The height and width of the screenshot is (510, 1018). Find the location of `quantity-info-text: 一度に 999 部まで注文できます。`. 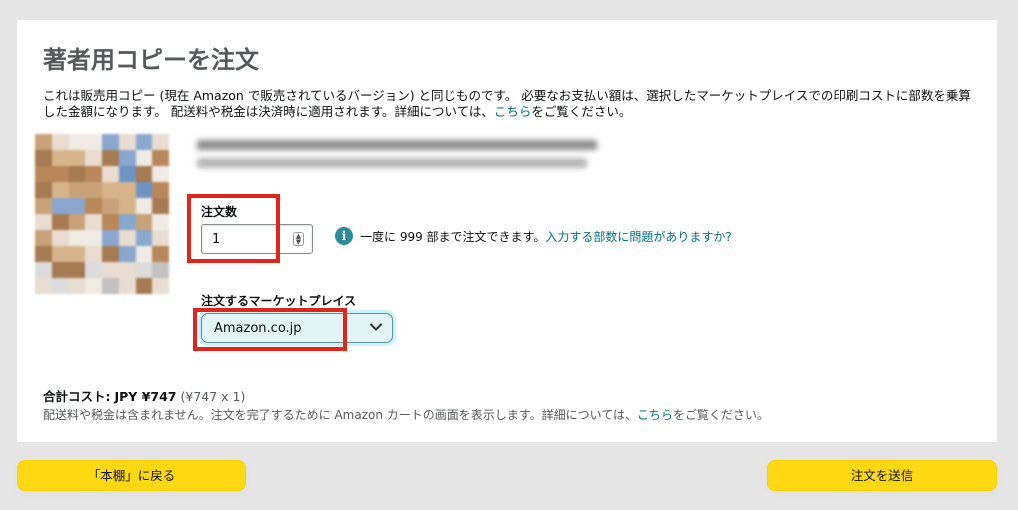

quantity-info-text: 一度に 999 部まで注文できます。 is located at coordinates (453, 237).